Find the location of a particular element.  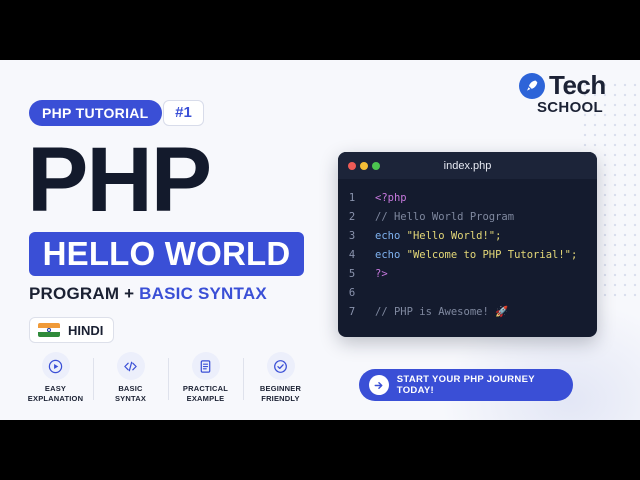

editor-titlebar: index.php is located at coordinates (467, 165).